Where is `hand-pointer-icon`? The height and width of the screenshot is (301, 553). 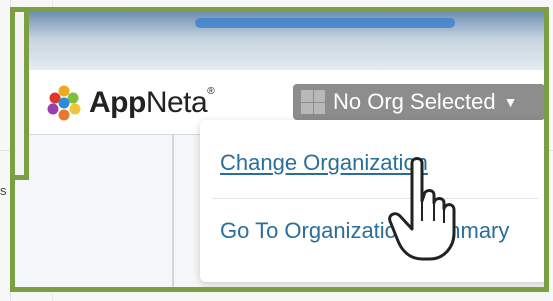
hand-pointer-icon is located at coordinates (422, 209).